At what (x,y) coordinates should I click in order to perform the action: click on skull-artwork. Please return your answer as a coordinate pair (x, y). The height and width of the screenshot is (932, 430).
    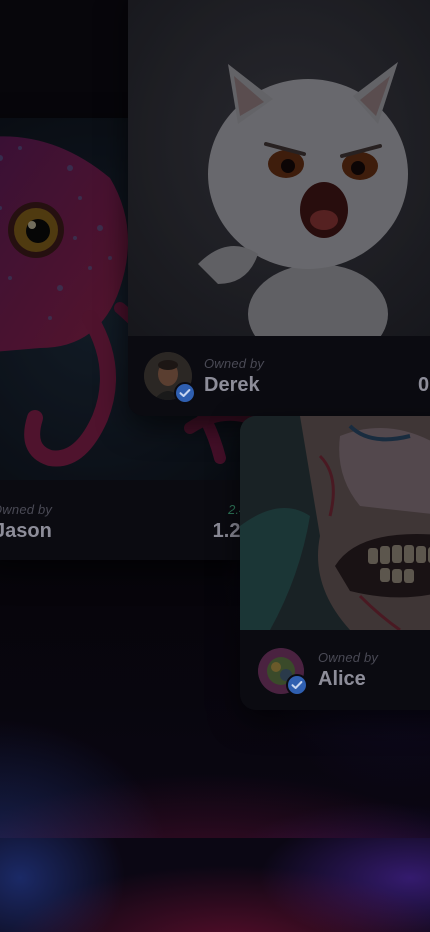
    Looking at the image, I should click on (335, 523).